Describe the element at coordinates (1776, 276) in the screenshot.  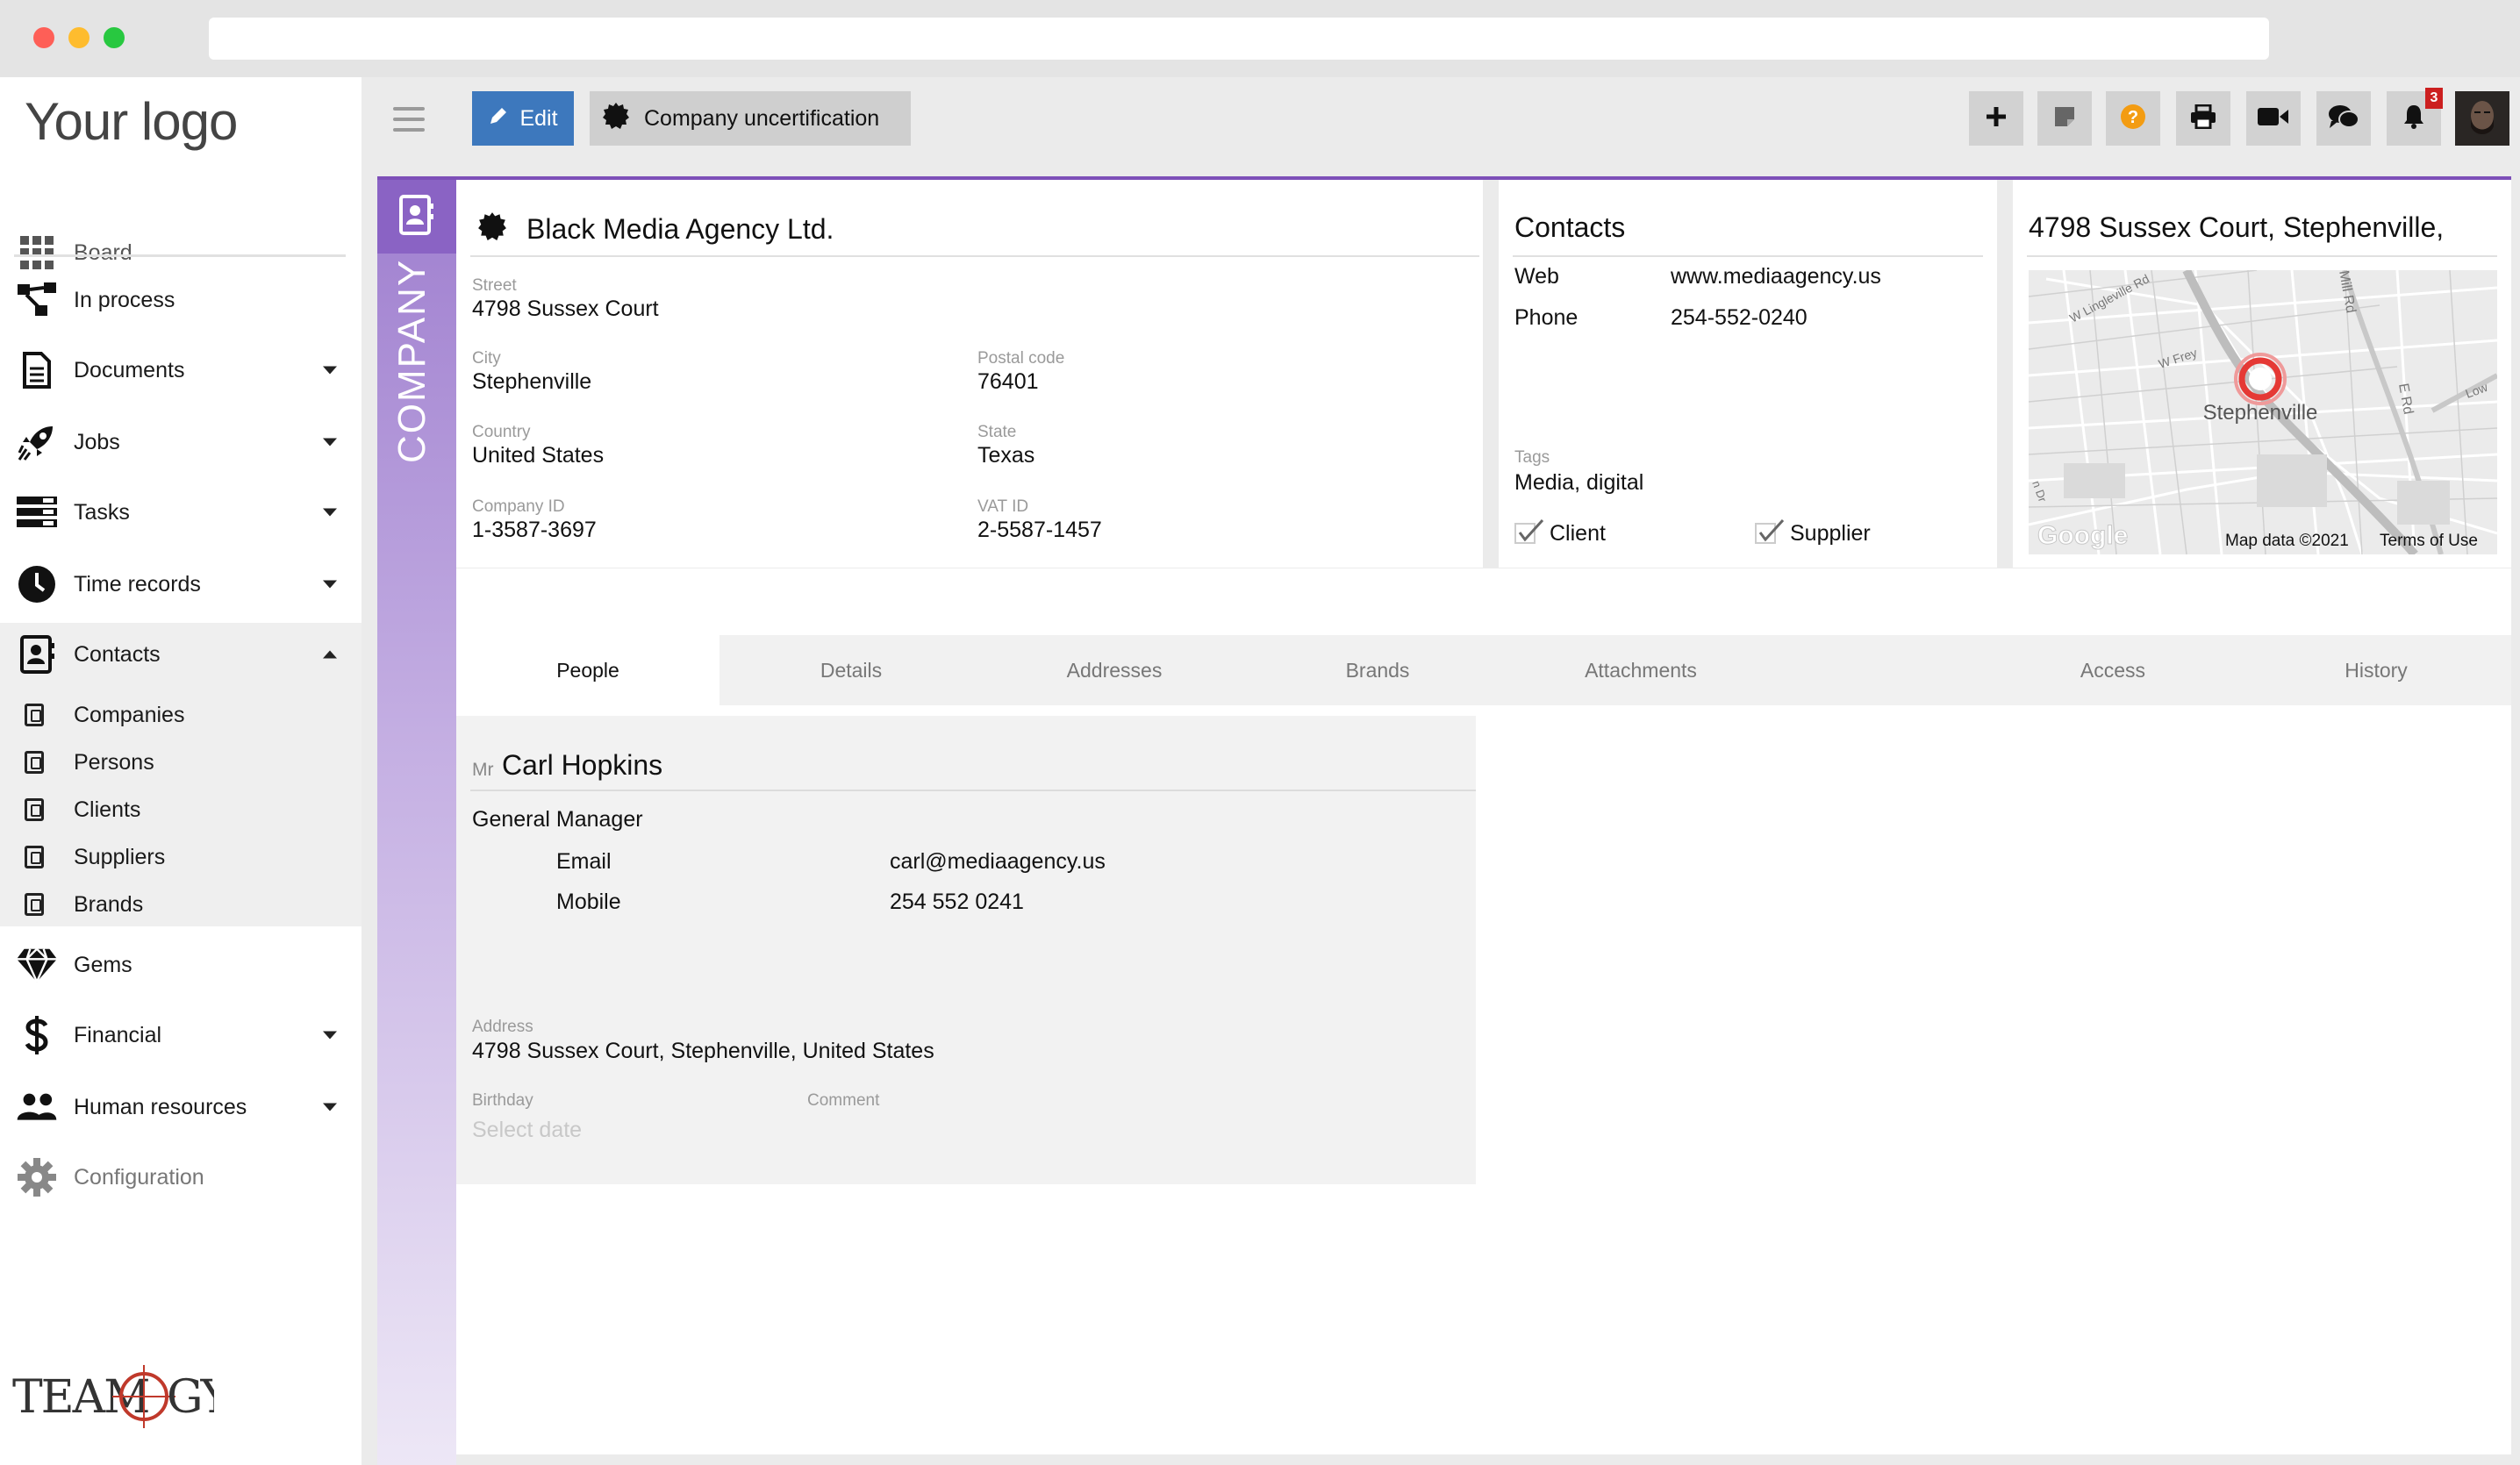
I see `website-link: www.mediaagency.us` at that location.